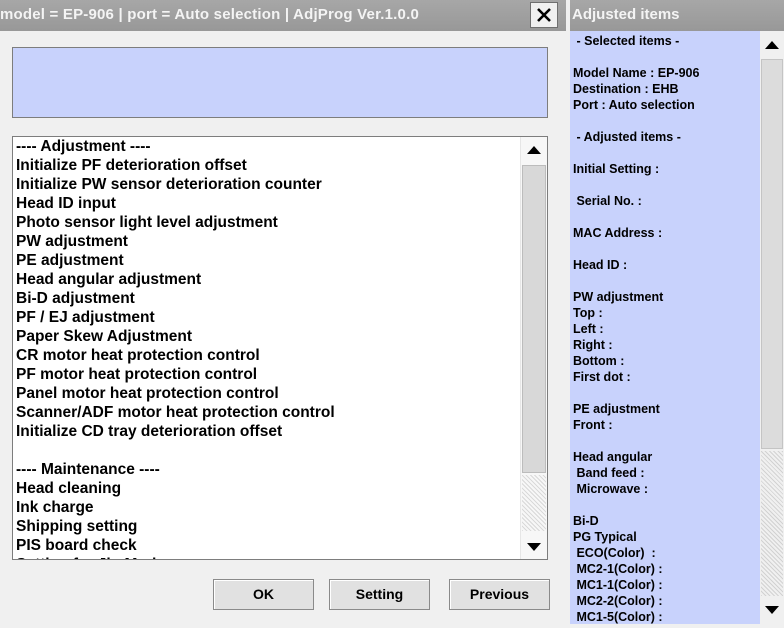 This screenshot has width=784, height=628. What do you see at coordinates (588, 313) in the screenshot?
I see `adjusted-item-line: Top :` at bounding box center [588, 313].